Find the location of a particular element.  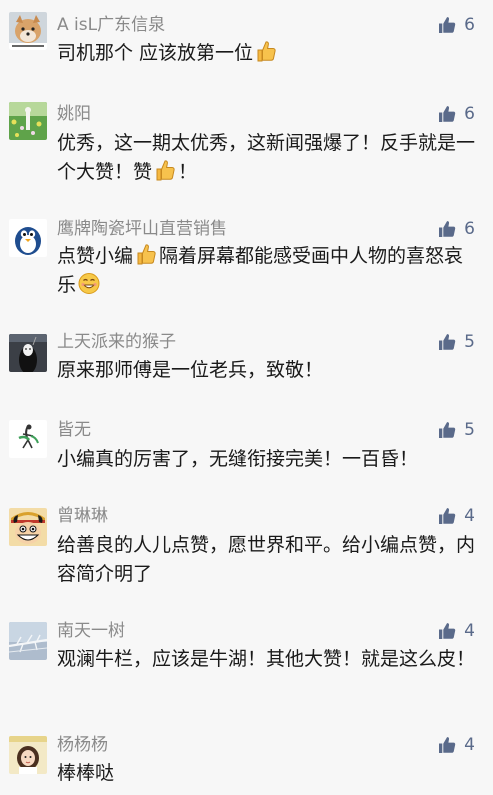

comment-text: 观澜牛栏，应该是牛湖！其他大赞！就是这么皮！ is located at coordinates (266, 659).